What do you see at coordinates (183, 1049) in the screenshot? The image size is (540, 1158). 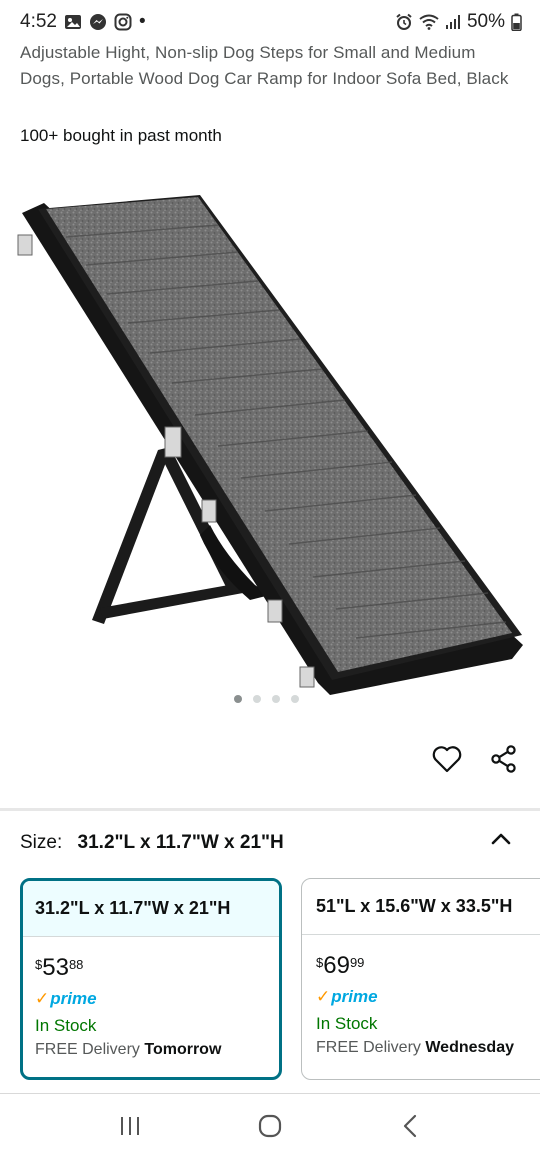 I see `delivery-day: Tomorrow` at bounding box center [183, 1049].